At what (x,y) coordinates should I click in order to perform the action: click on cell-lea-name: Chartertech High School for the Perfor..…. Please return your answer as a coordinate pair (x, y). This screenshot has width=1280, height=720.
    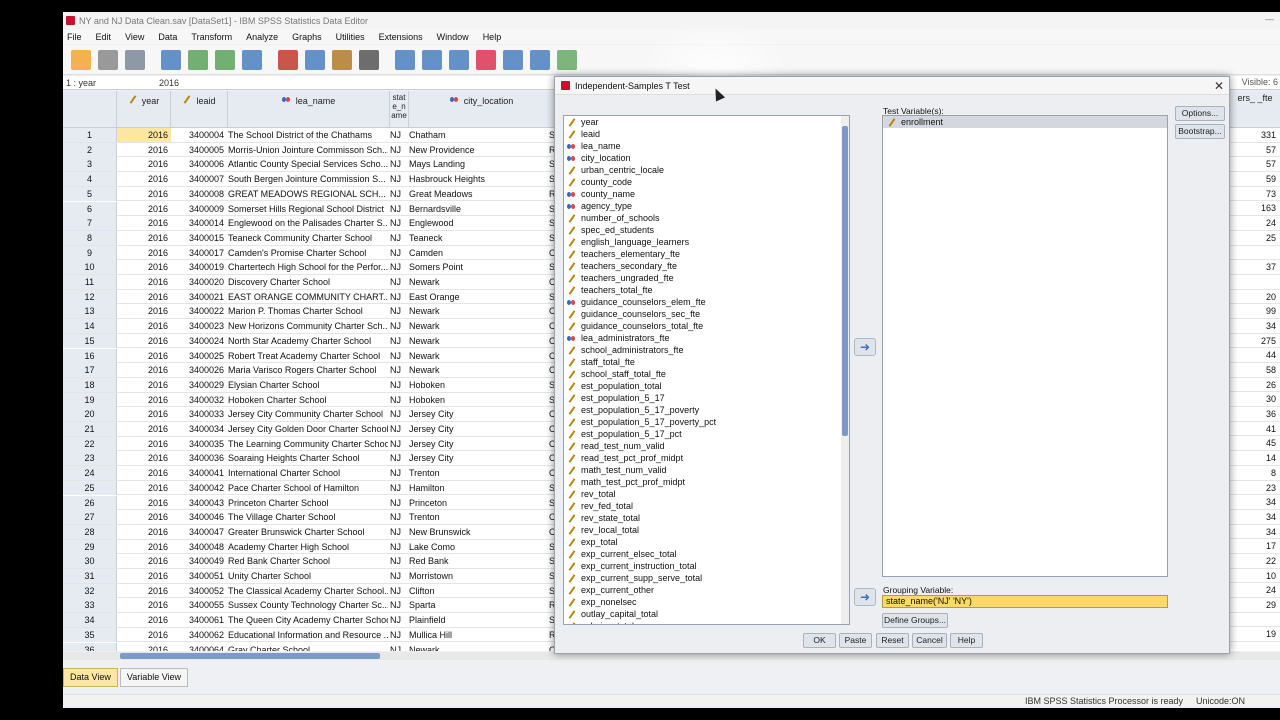
    Looking at the image, I should click on (308, 267).